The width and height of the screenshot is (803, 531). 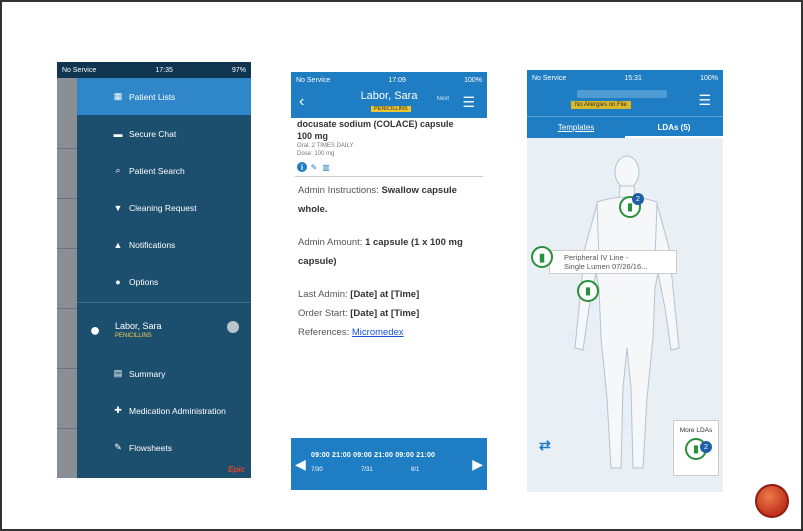 What do you see at coordinates (133, 336) in the screenshot?
I see `allergy-text: PENICILLINS` at bounding box center [133, 336].